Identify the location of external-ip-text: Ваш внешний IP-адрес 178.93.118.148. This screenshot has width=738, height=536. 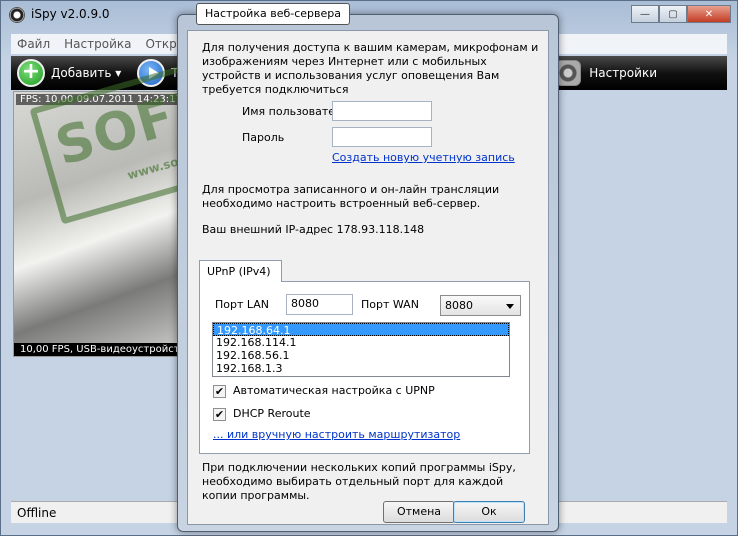
(313, 229).